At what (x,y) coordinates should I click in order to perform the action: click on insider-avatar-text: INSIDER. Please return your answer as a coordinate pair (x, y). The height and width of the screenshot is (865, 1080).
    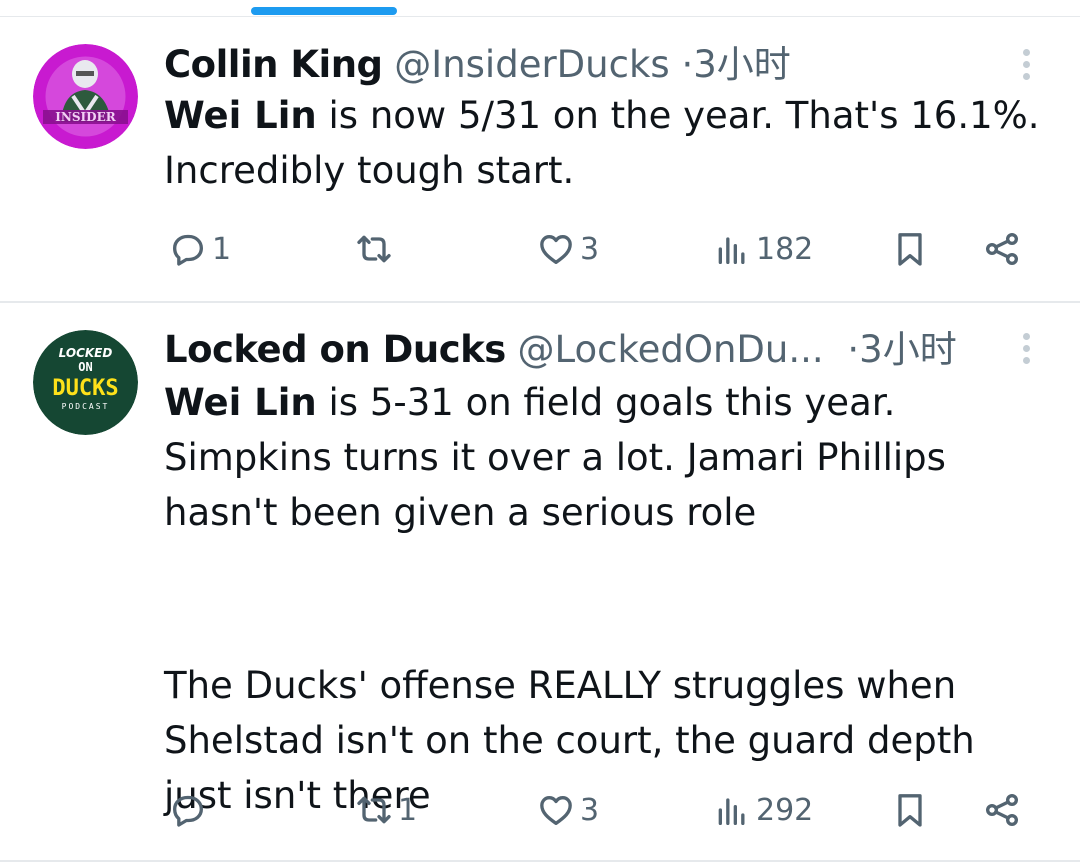
    Looking at the image, I should click on (85, 117).